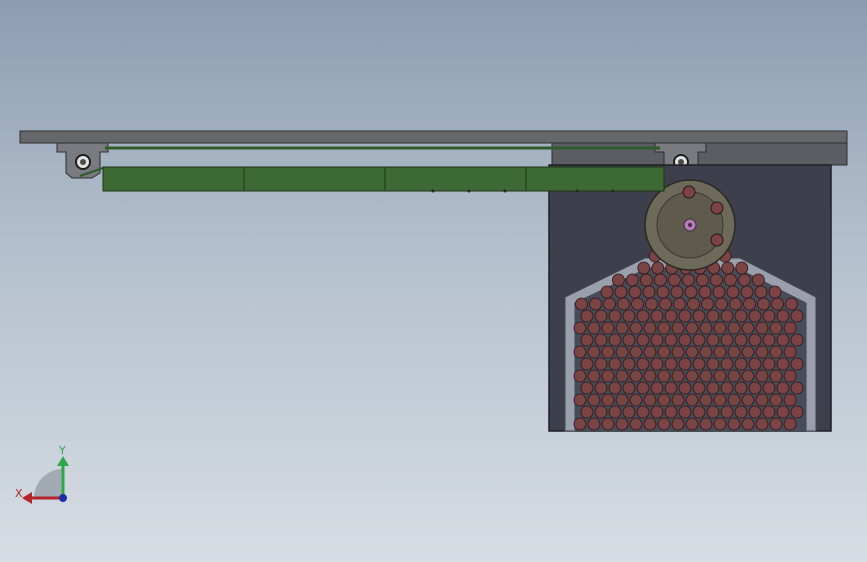 This screenshot has height=562, width=867. I want to click on top-frame-bar, so click(433, 137).